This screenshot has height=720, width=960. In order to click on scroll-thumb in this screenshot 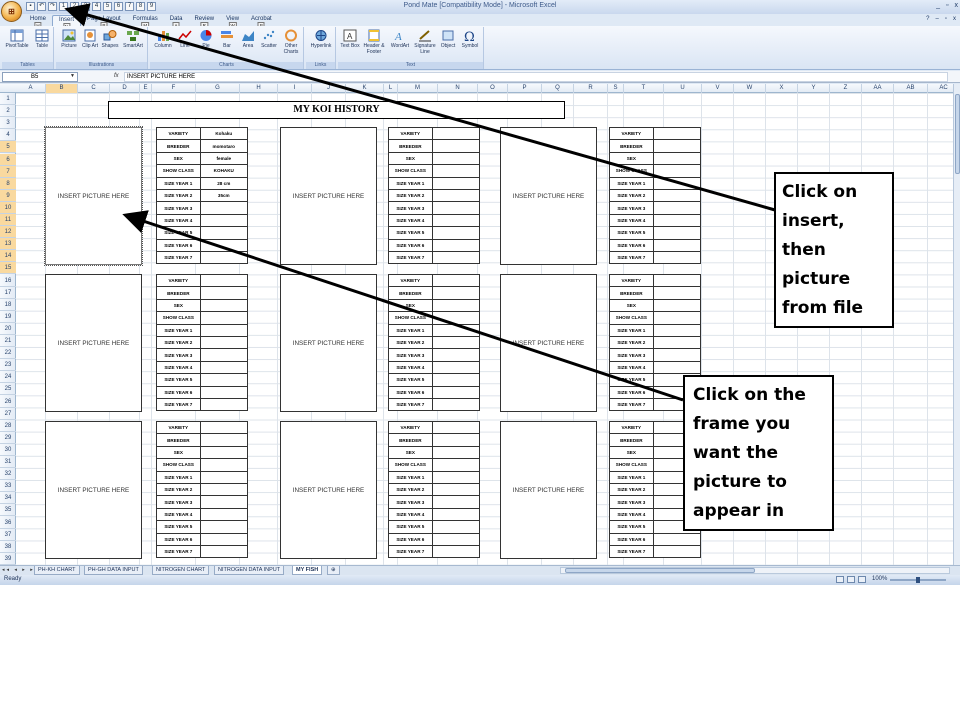, I will do `click(660, 570)`.